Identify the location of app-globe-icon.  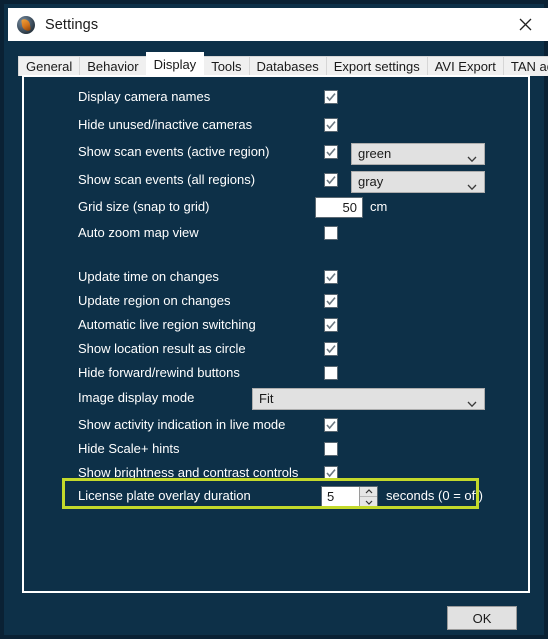
(26, 24).